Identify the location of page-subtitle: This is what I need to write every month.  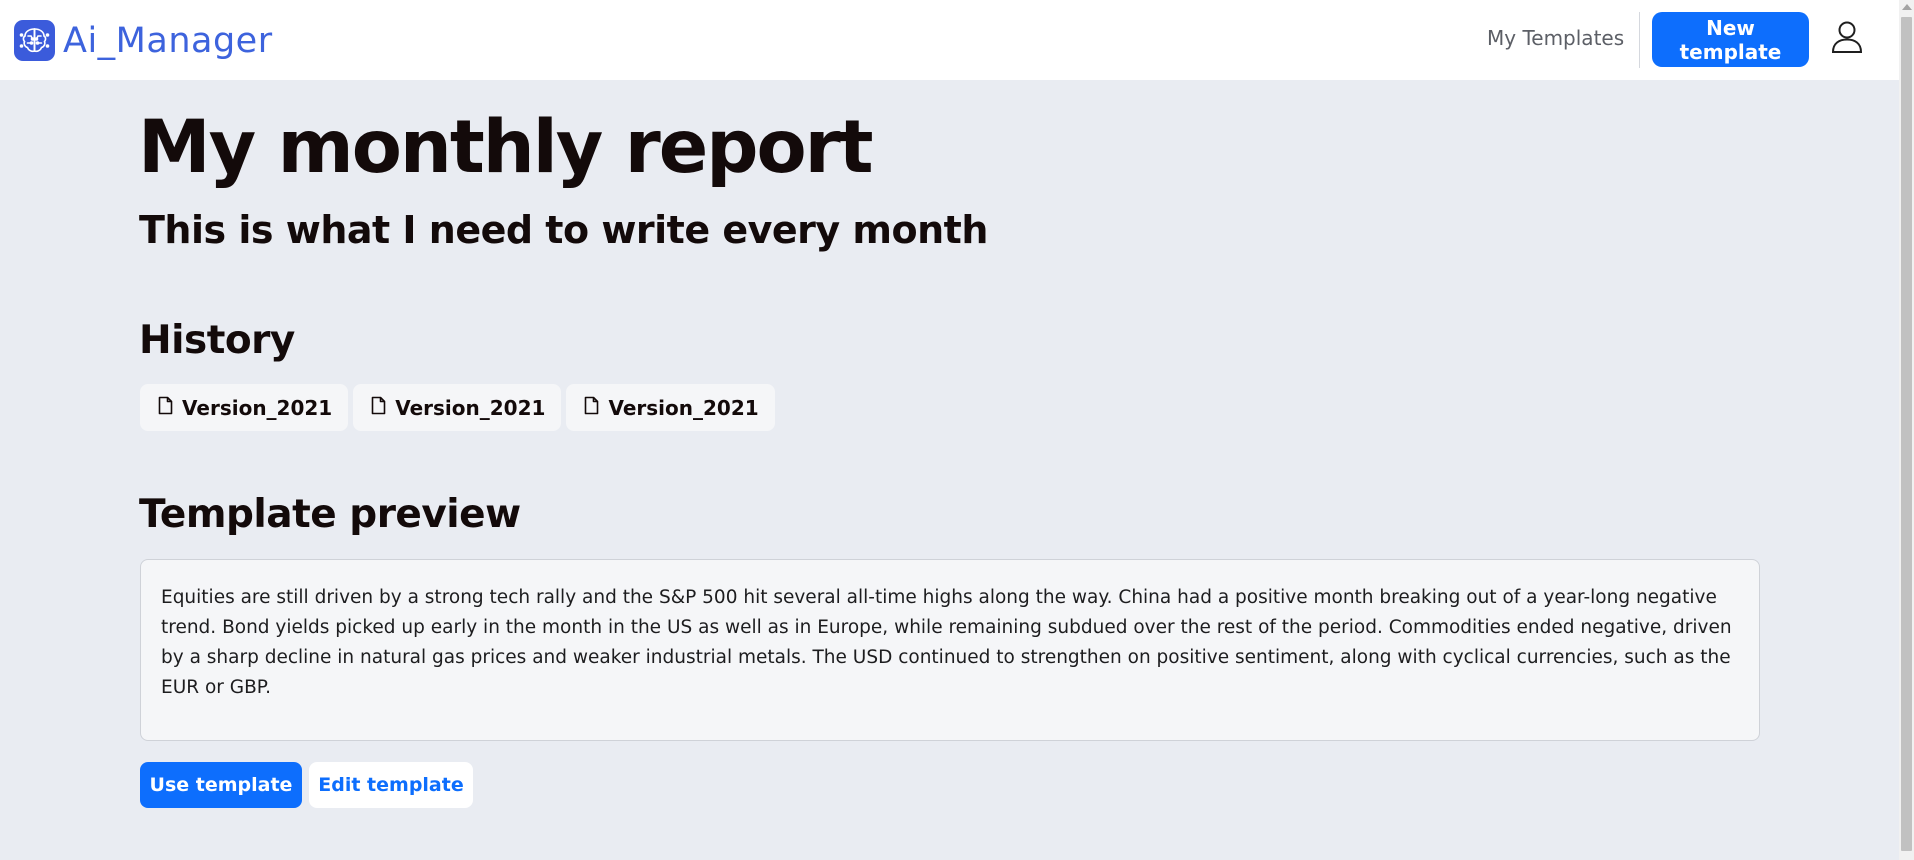
(563, 230).